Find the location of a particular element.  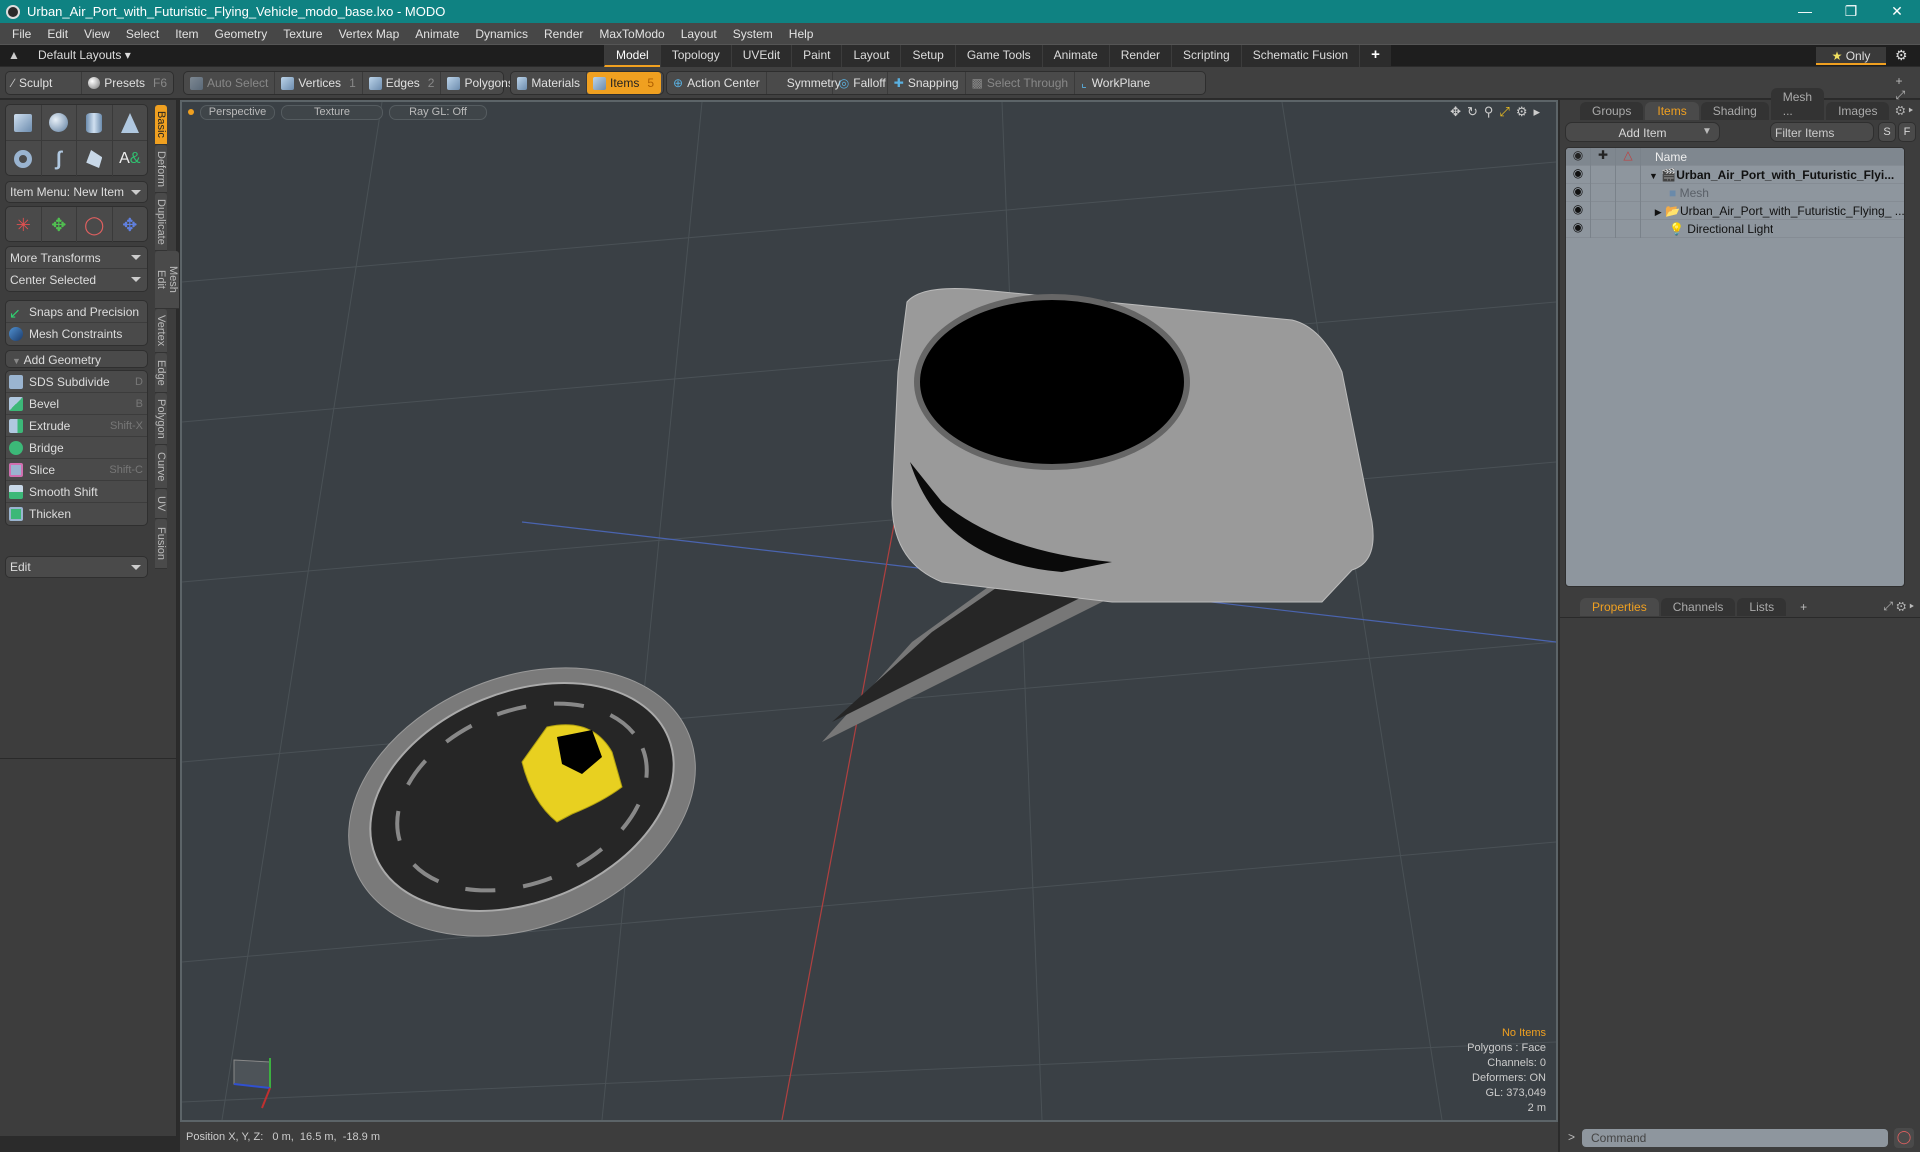

only-toggle: ★ Only is located at coordinates (1851, 56).